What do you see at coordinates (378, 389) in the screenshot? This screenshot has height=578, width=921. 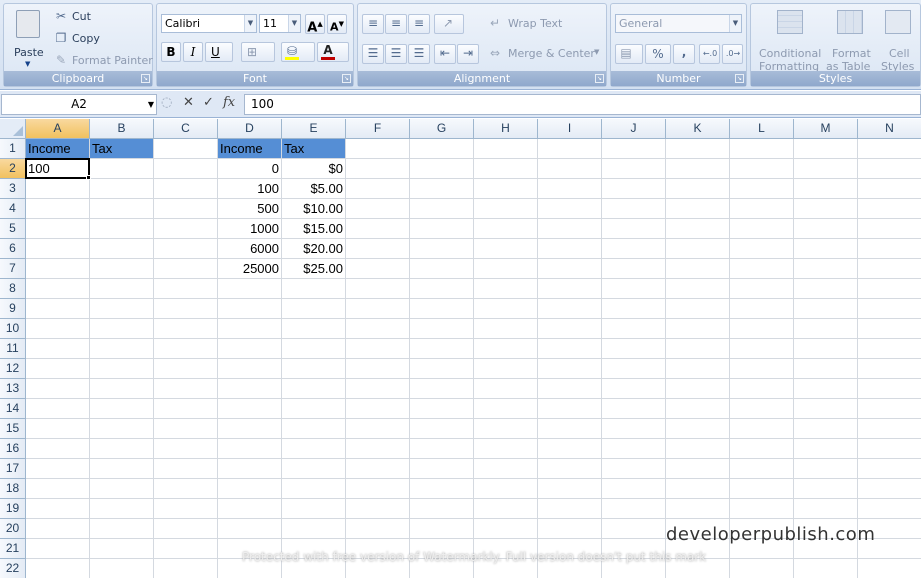 I see `cell-f13` at bounding box center [378, 389].